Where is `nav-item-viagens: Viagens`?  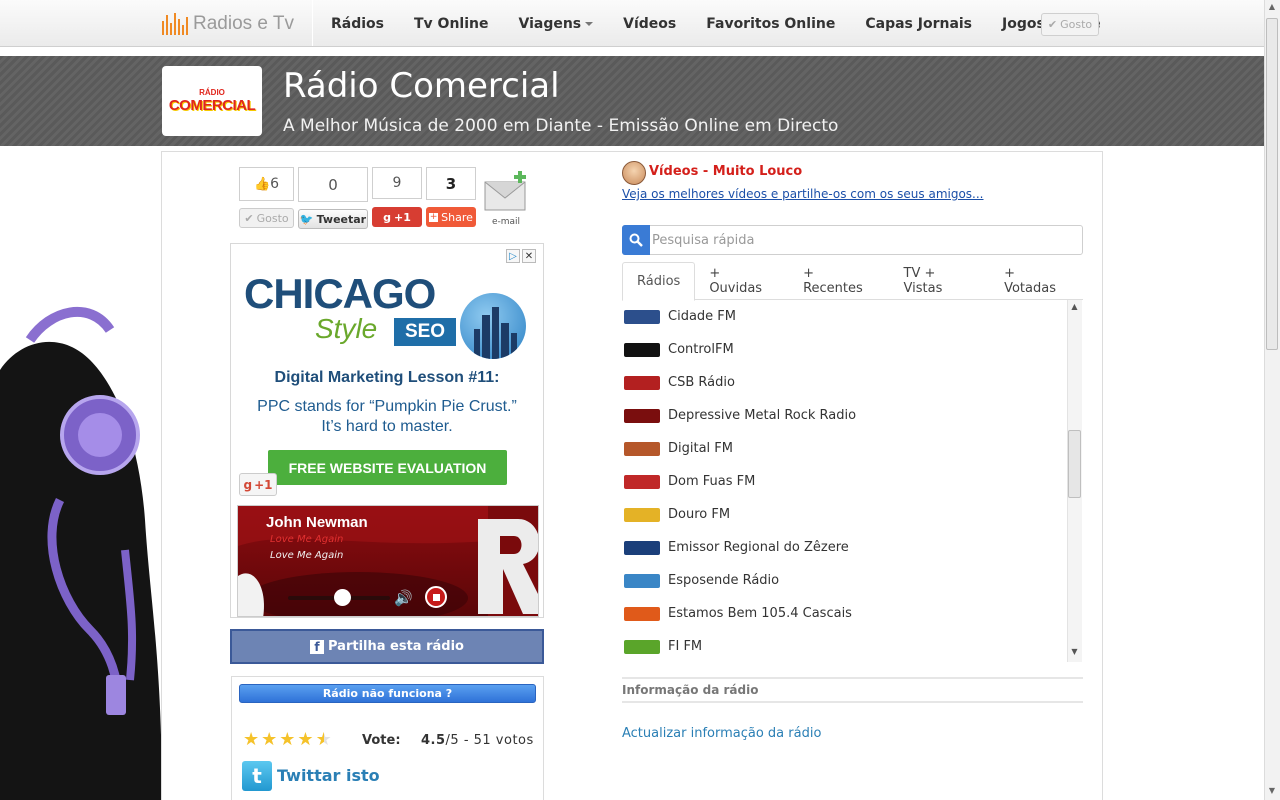 nav-item-viagens: Viagens is located at coordinates (555, 24).